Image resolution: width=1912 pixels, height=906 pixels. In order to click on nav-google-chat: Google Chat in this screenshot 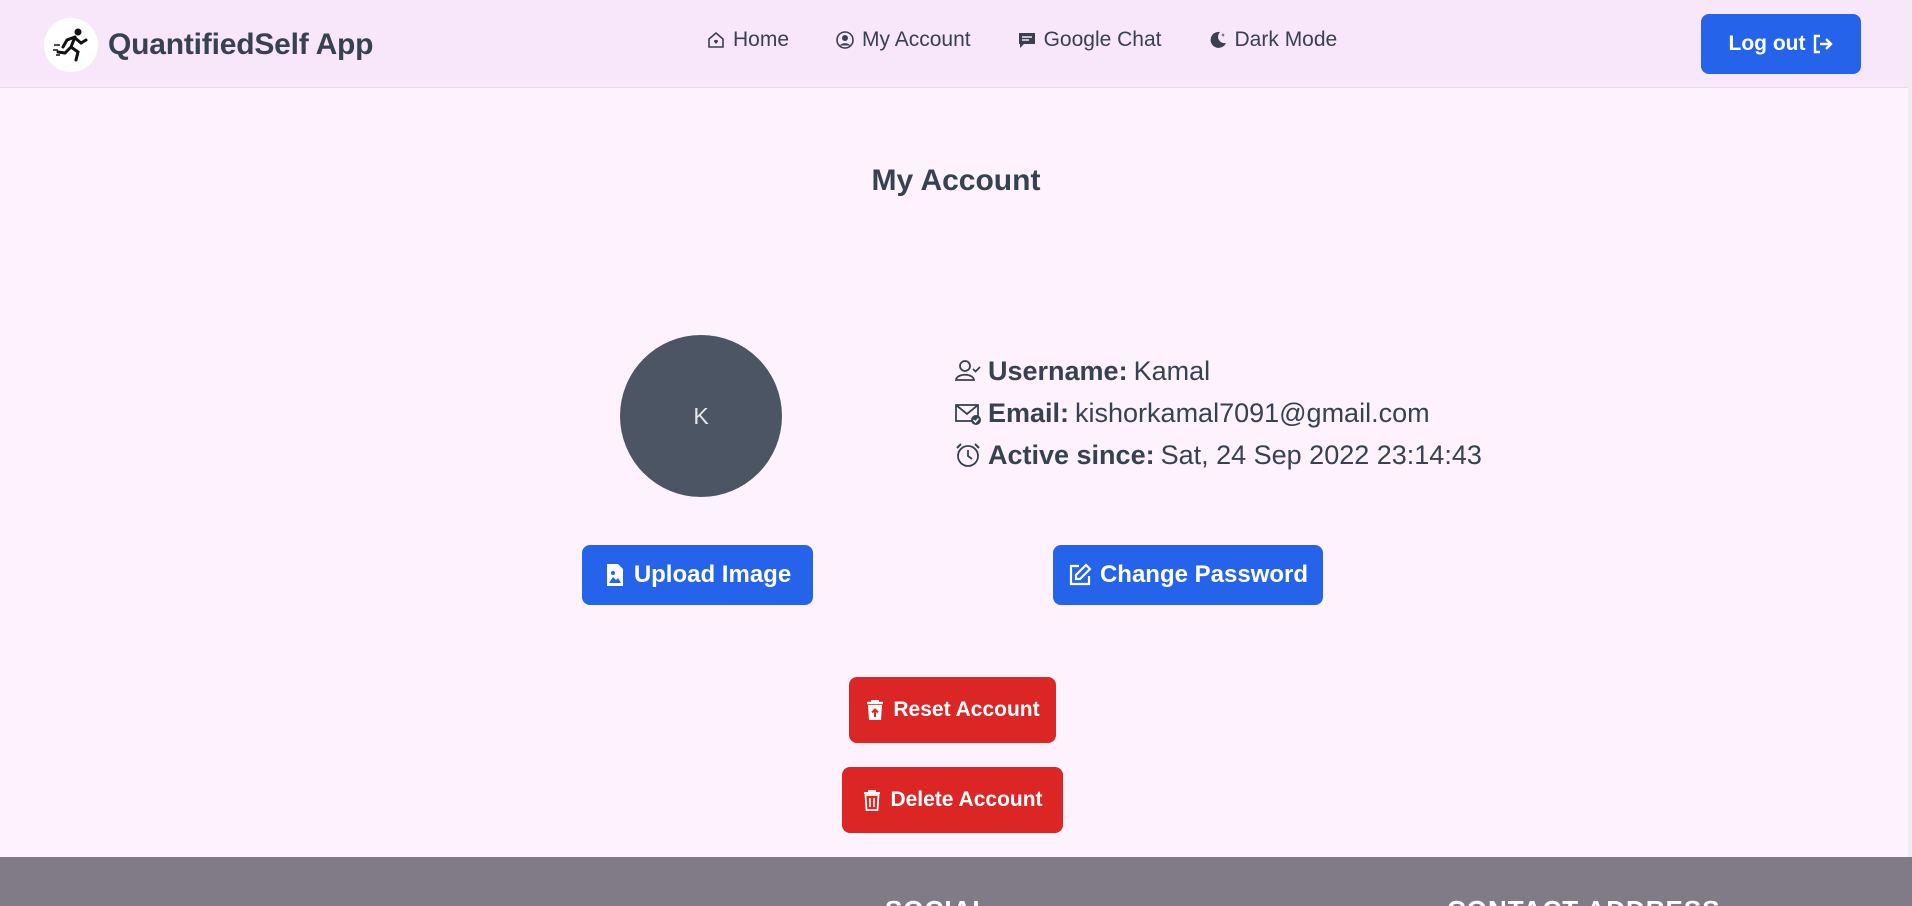, I will do `click(1089, 40)`.